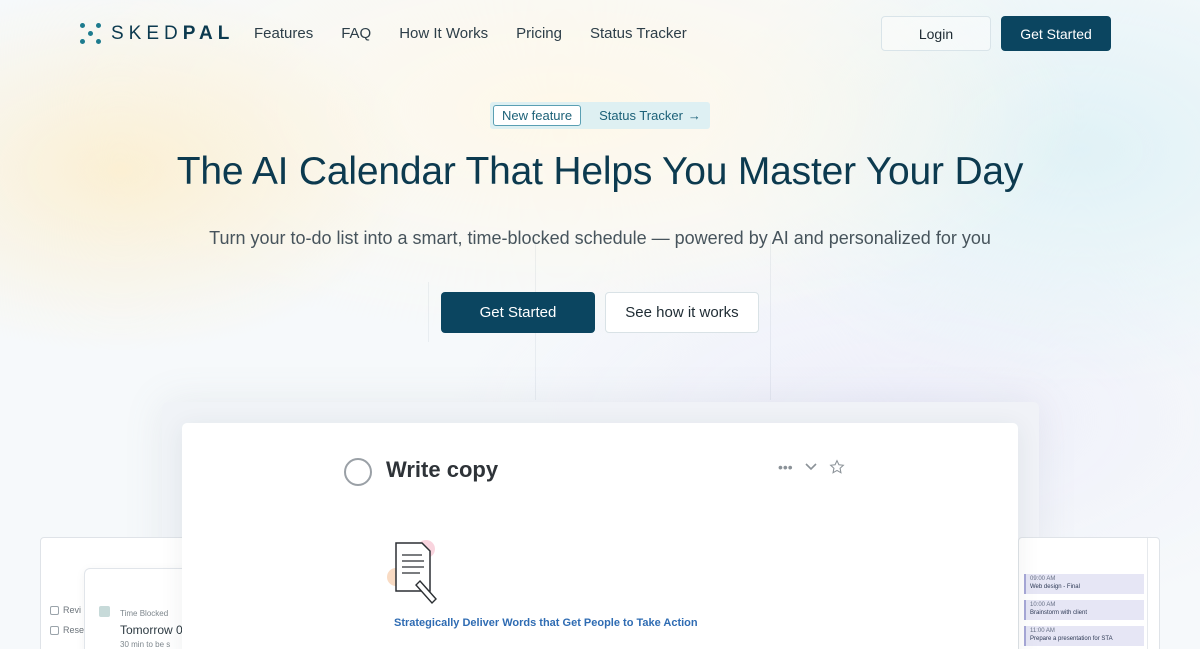  I want to click on nav-link-faq: FAQ, so click(356, 33).